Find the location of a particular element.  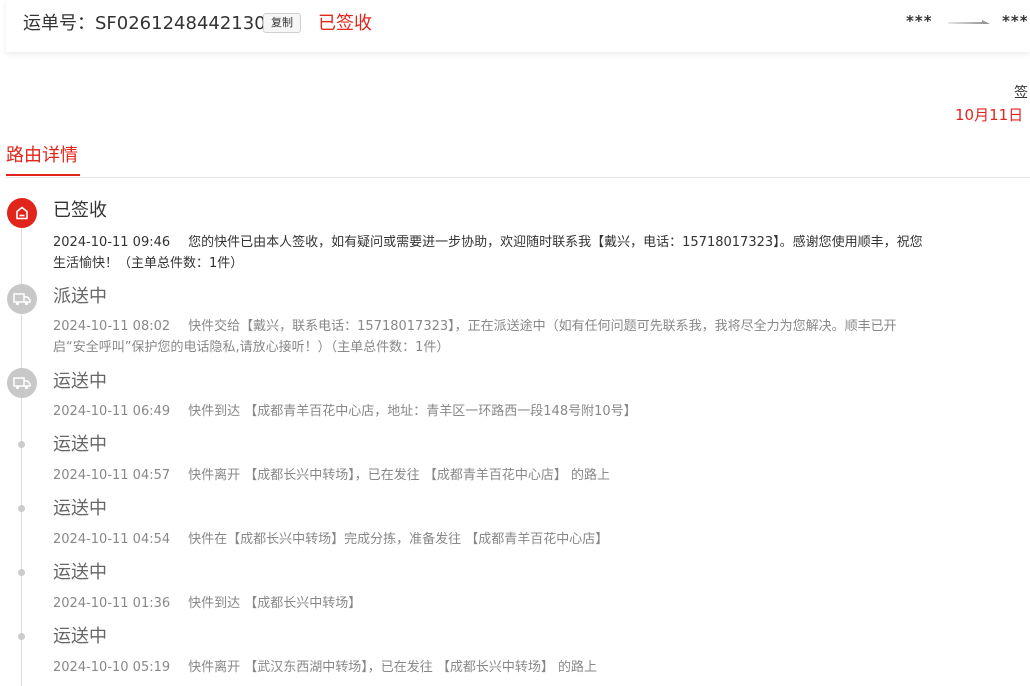

event-time: 2024-10-11 08:02 is located at coordinates (112, 326).